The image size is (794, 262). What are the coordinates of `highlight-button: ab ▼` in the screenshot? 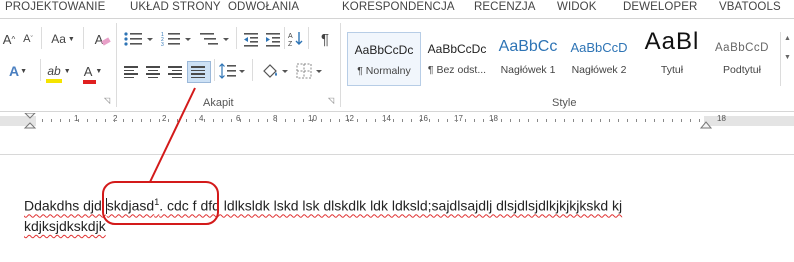 It's located at (59, 71).